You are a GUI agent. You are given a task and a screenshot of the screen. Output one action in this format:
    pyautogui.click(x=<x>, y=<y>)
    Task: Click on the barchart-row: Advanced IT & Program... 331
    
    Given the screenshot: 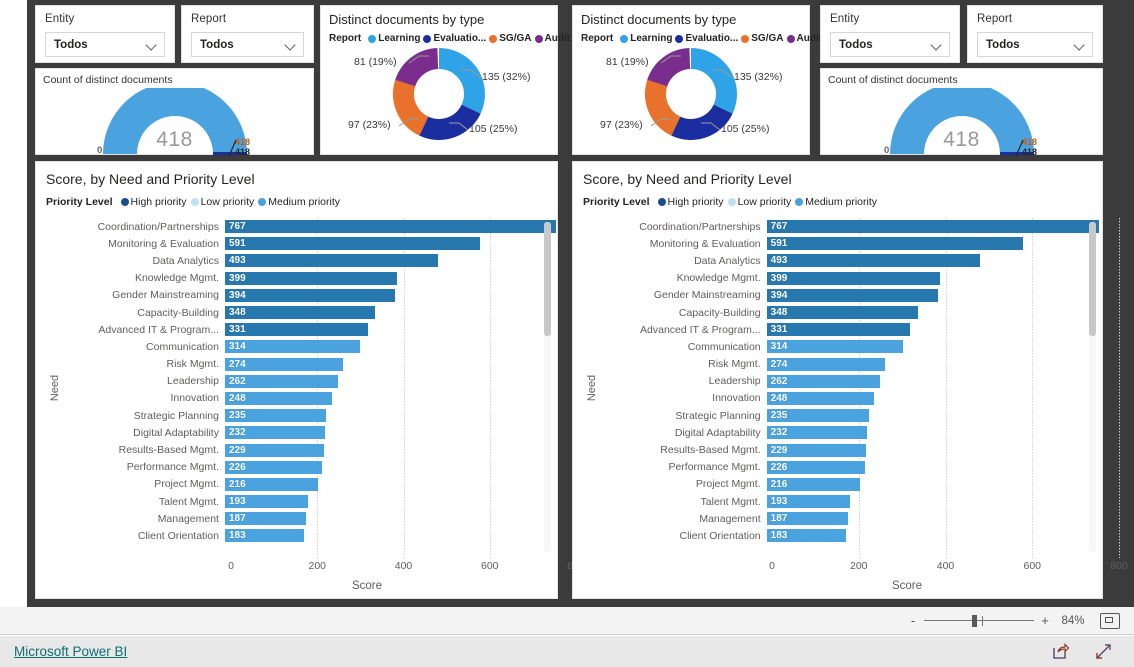 What is the action you would take?
    pyautogui.click(x=297, y=329)
    